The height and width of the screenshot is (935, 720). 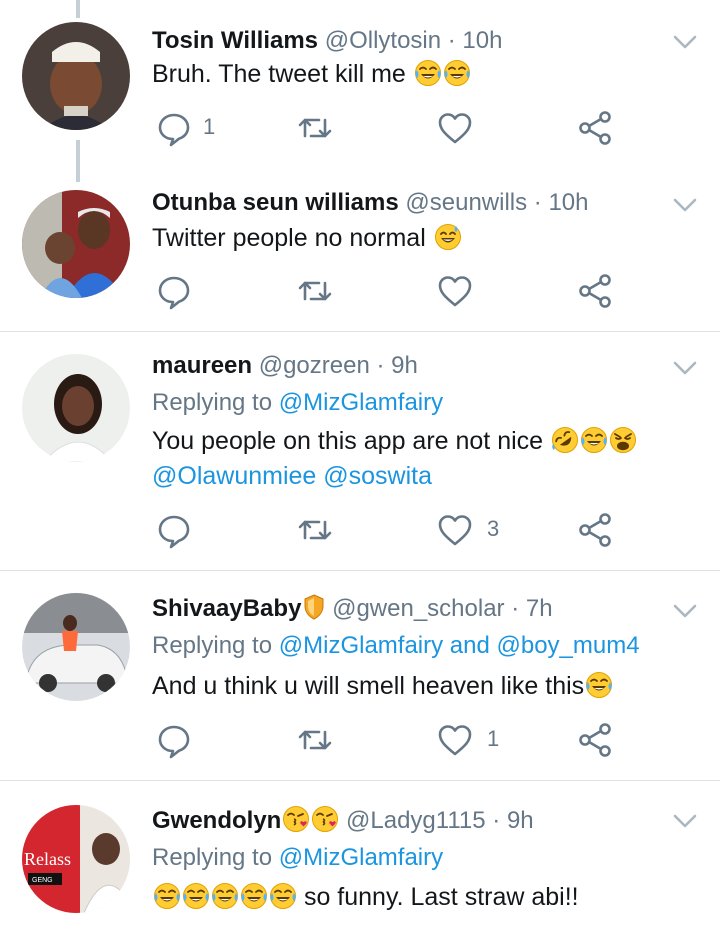 I want to click on avatar: Relass GENG, so click(x=76, y=859).